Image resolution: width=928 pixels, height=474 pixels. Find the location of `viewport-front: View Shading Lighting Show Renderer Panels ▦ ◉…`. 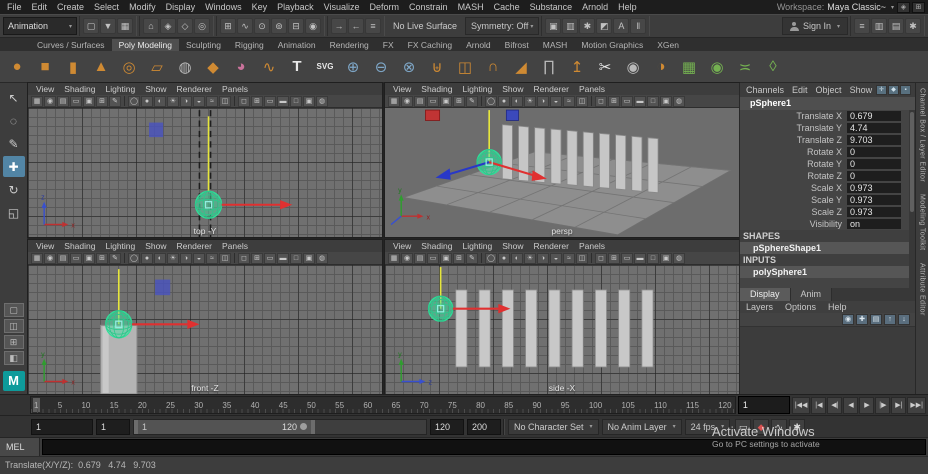

viewport-front: View Shading Lighting Show Renderer Panels ▦ ◉… is located at coordinates (205, 317).